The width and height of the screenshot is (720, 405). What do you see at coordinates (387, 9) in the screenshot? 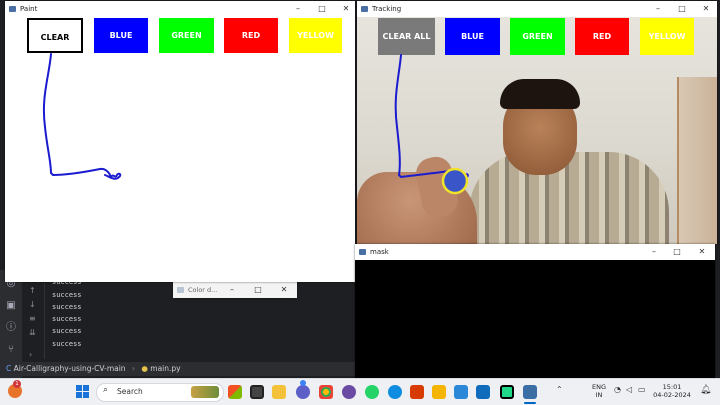
I see `window-title: Tracking` at bounding box center [387, 9].